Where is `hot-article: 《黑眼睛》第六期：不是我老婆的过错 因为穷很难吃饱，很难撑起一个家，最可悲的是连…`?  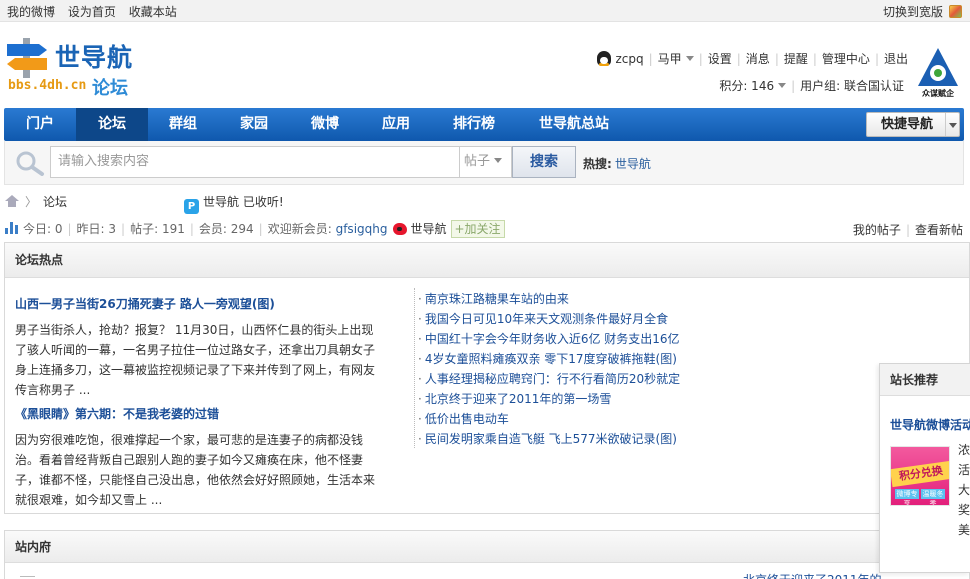 hot-article: 《黑眼睛》第六期：不是我老婆的过错 因为穷很难吃饱，很难撑起一个家，最可悲的是连… is located at coordinates (200, 457).